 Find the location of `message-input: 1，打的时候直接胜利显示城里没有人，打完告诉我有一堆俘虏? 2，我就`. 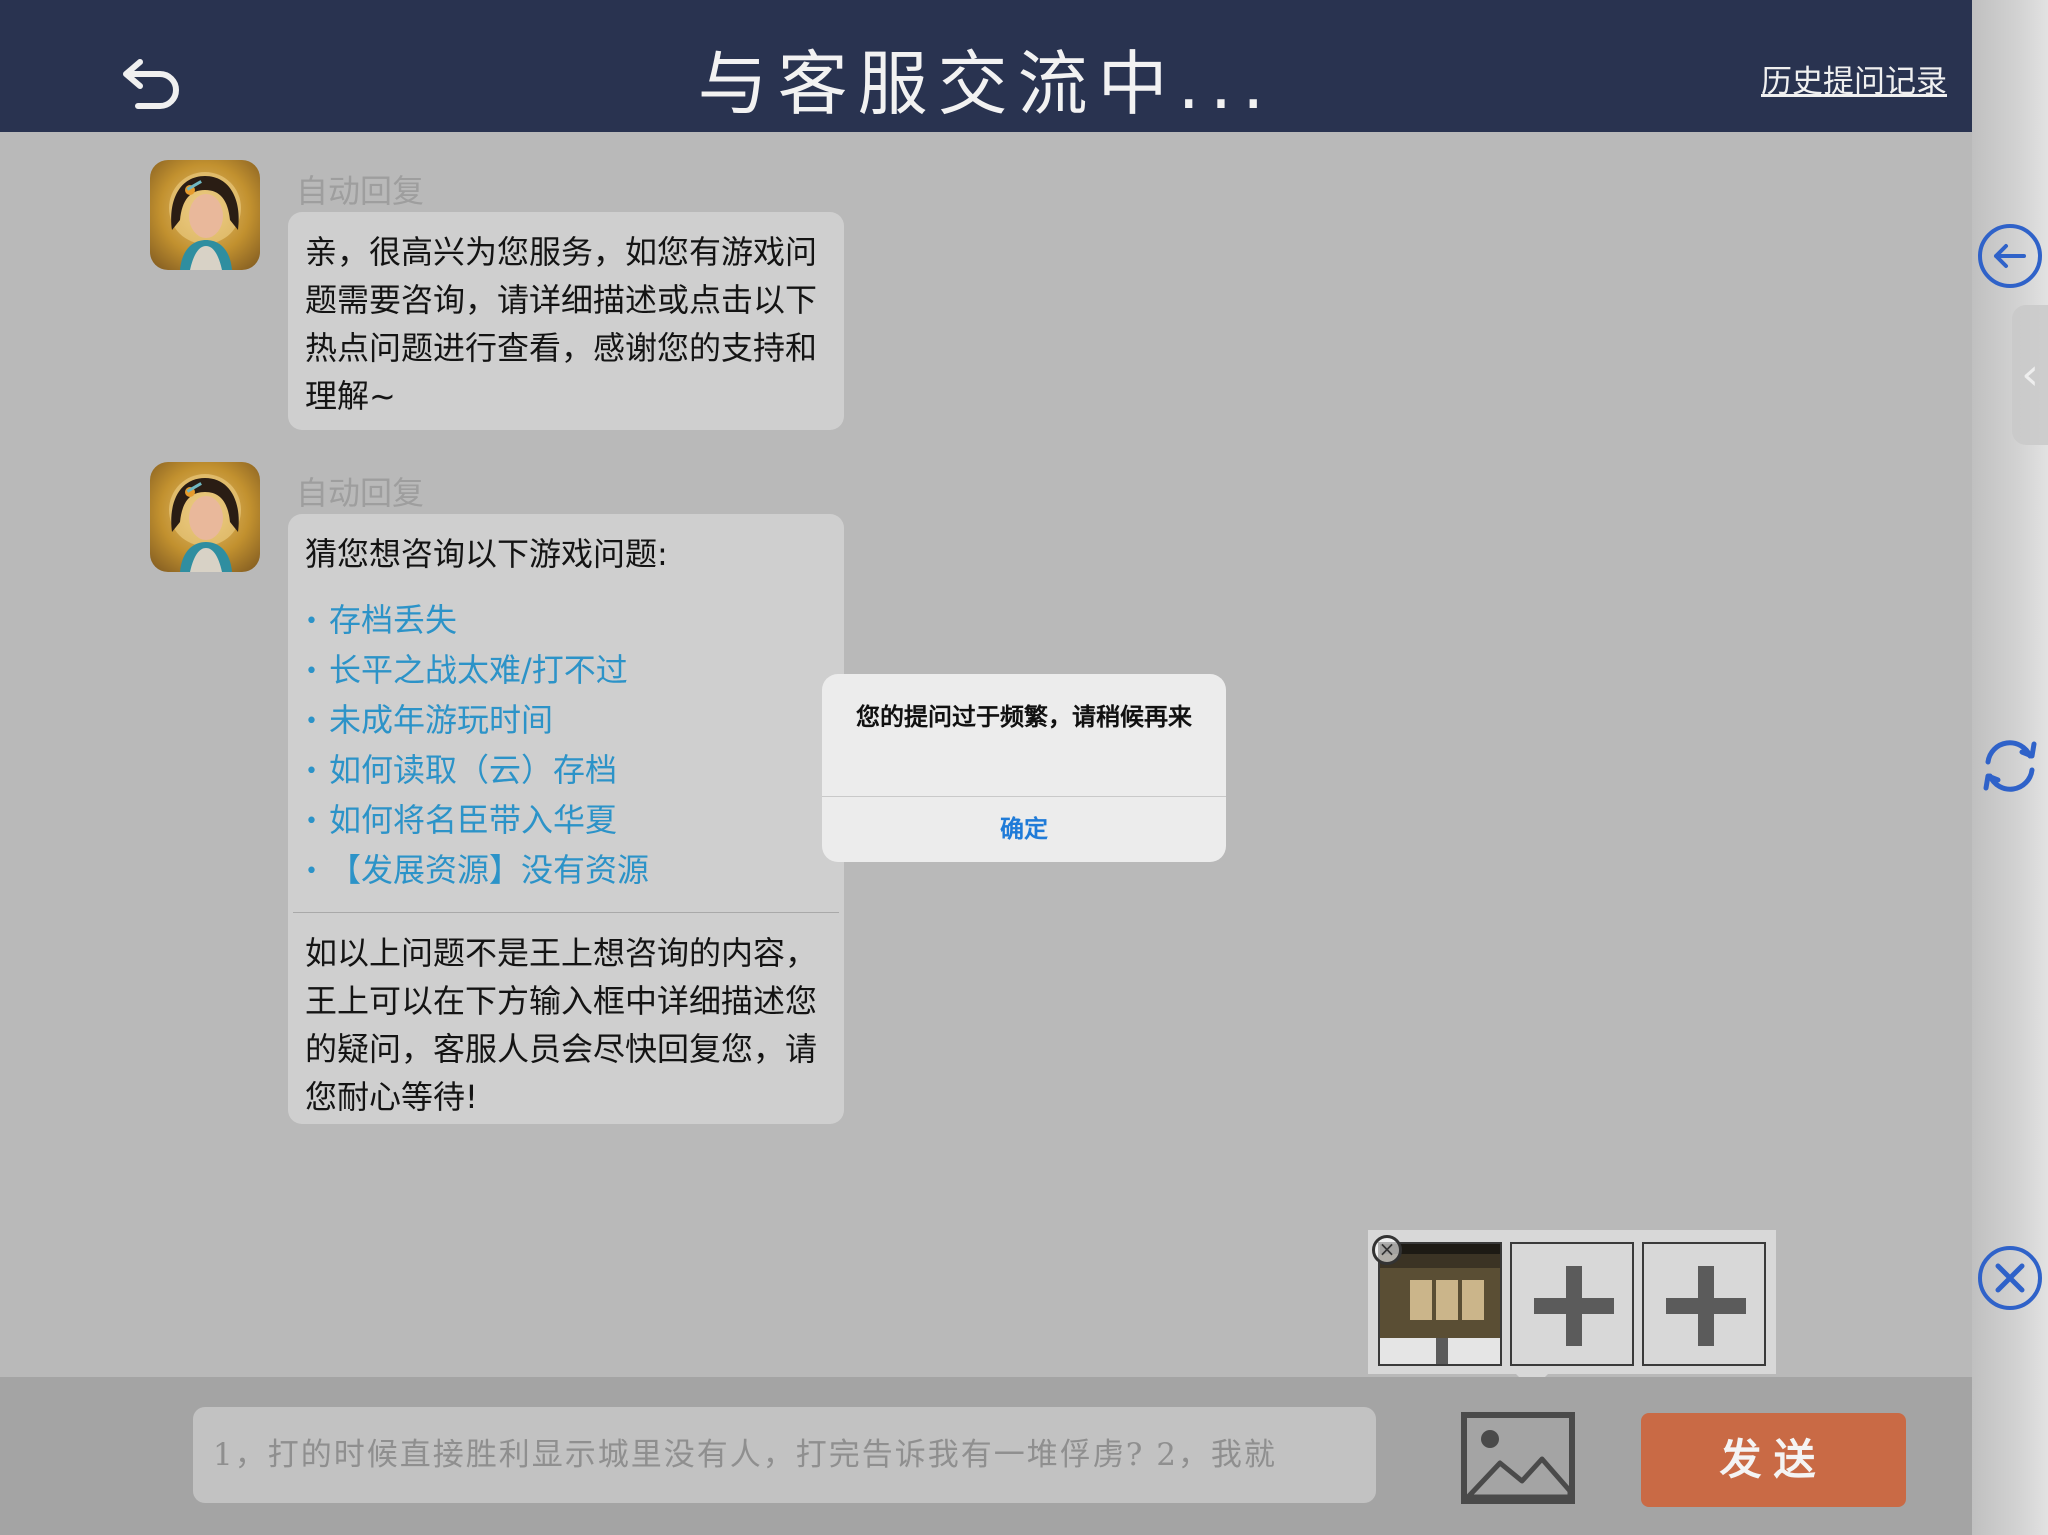

message-input: 1，打的时候直接胜利显示城里没有人，打完告诉我有一堆俘虏? 2，我就 is located at coordinates (784, 1455).